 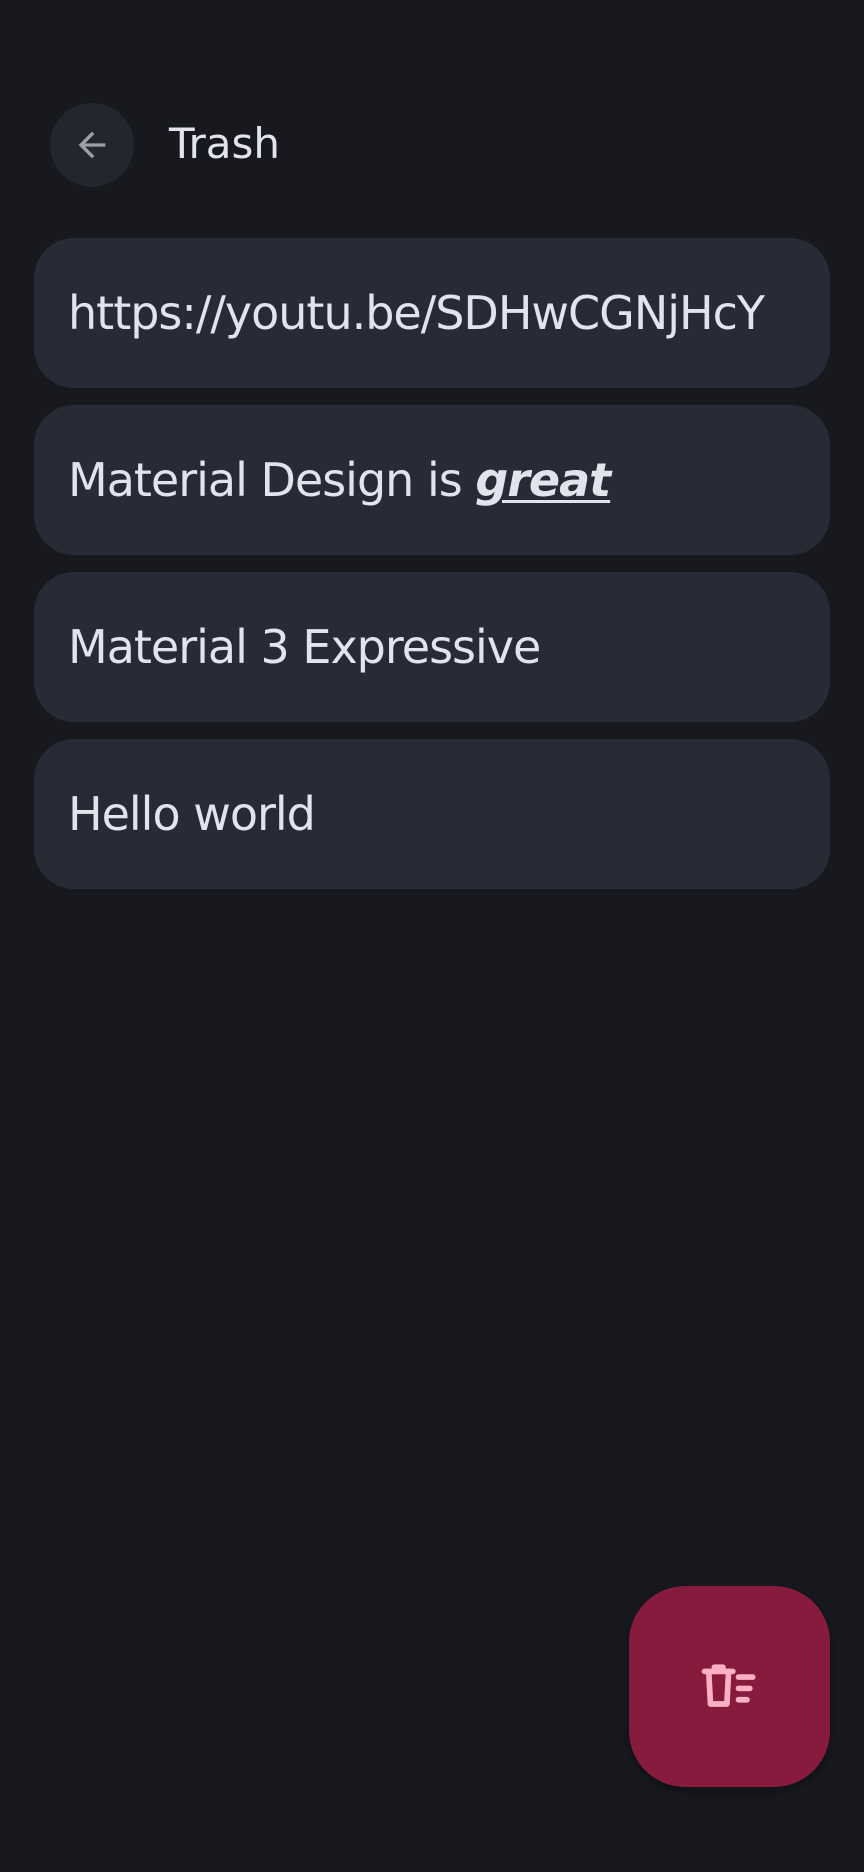 I want to click on note-text: Material Design is great, so click(x=339, y=480).